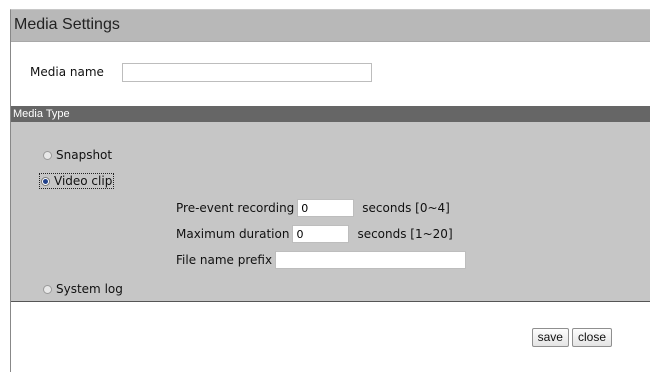  I want to click on max-duration-label: Maximum duration, so click(233, 234).